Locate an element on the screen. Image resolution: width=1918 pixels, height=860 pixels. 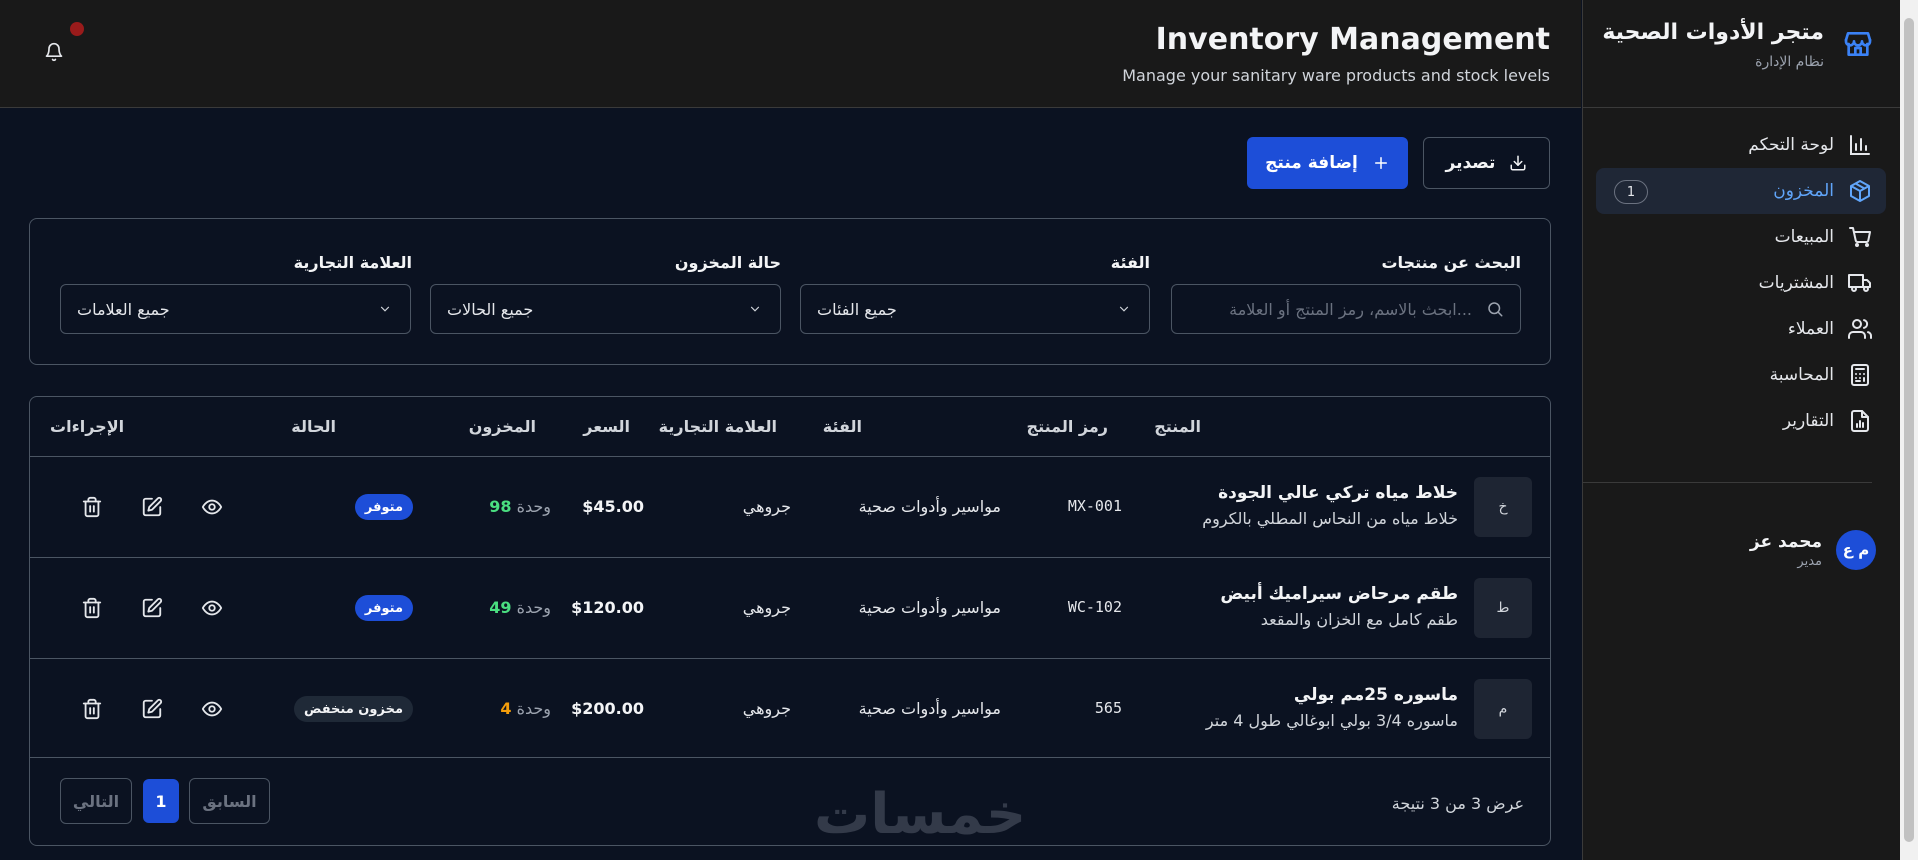
product-description: ماسوره 3/4 بولي ابوغالي طول 4 متر is located at coordinates (1331, 720).